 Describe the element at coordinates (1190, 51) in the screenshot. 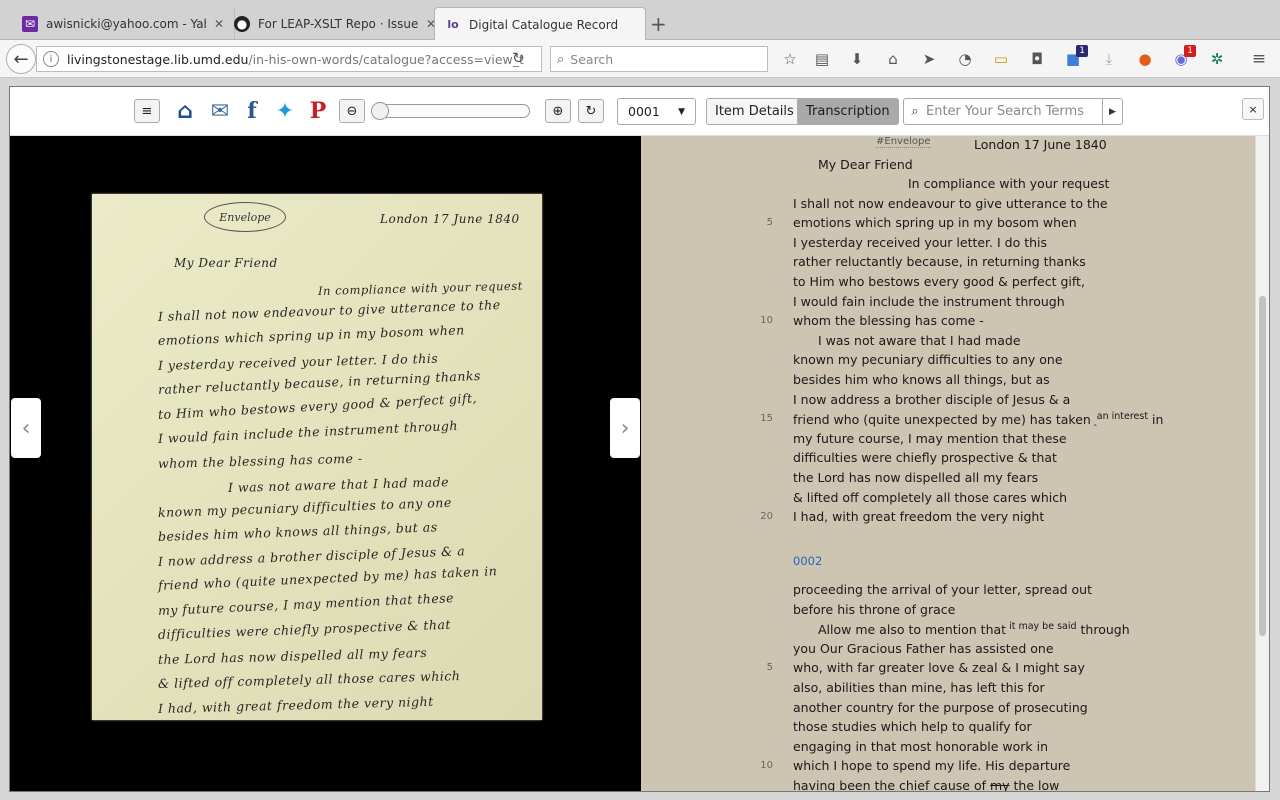

I see `privacy-badge: 1` at that location.